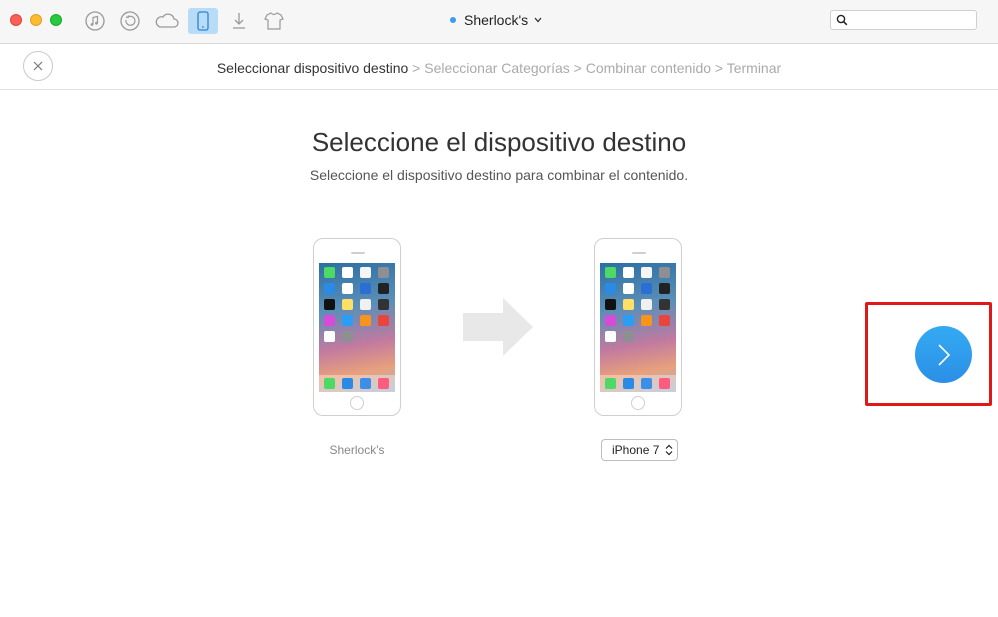 The width and height of the screenshot is (998, 617). I want to click on connected-dot-icon, so click(453, 20).